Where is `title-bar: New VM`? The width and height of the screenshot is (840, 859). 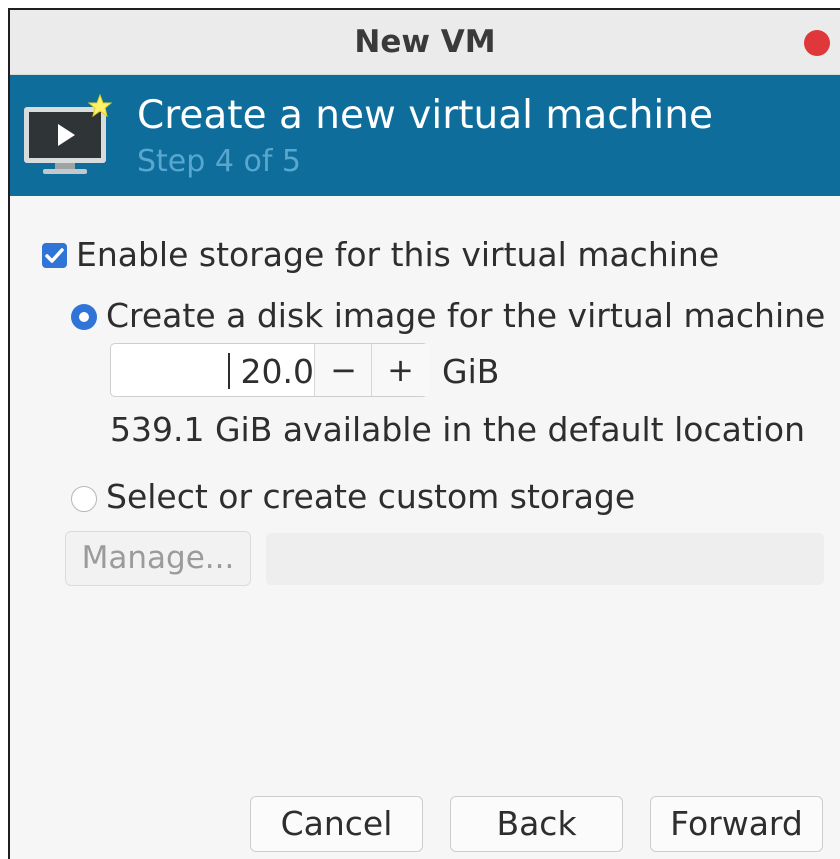 title-bar: New VM is located at coordinates (425, 42).